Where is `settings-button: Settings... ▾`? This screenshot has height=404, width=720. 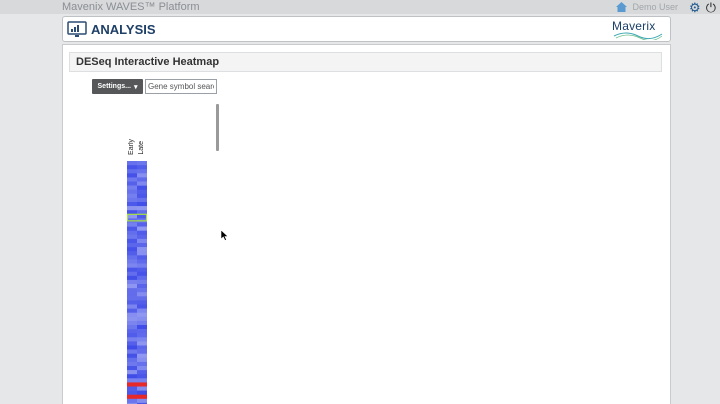 settings-button: Settings... ▾ is located at coordinates (117, 86).